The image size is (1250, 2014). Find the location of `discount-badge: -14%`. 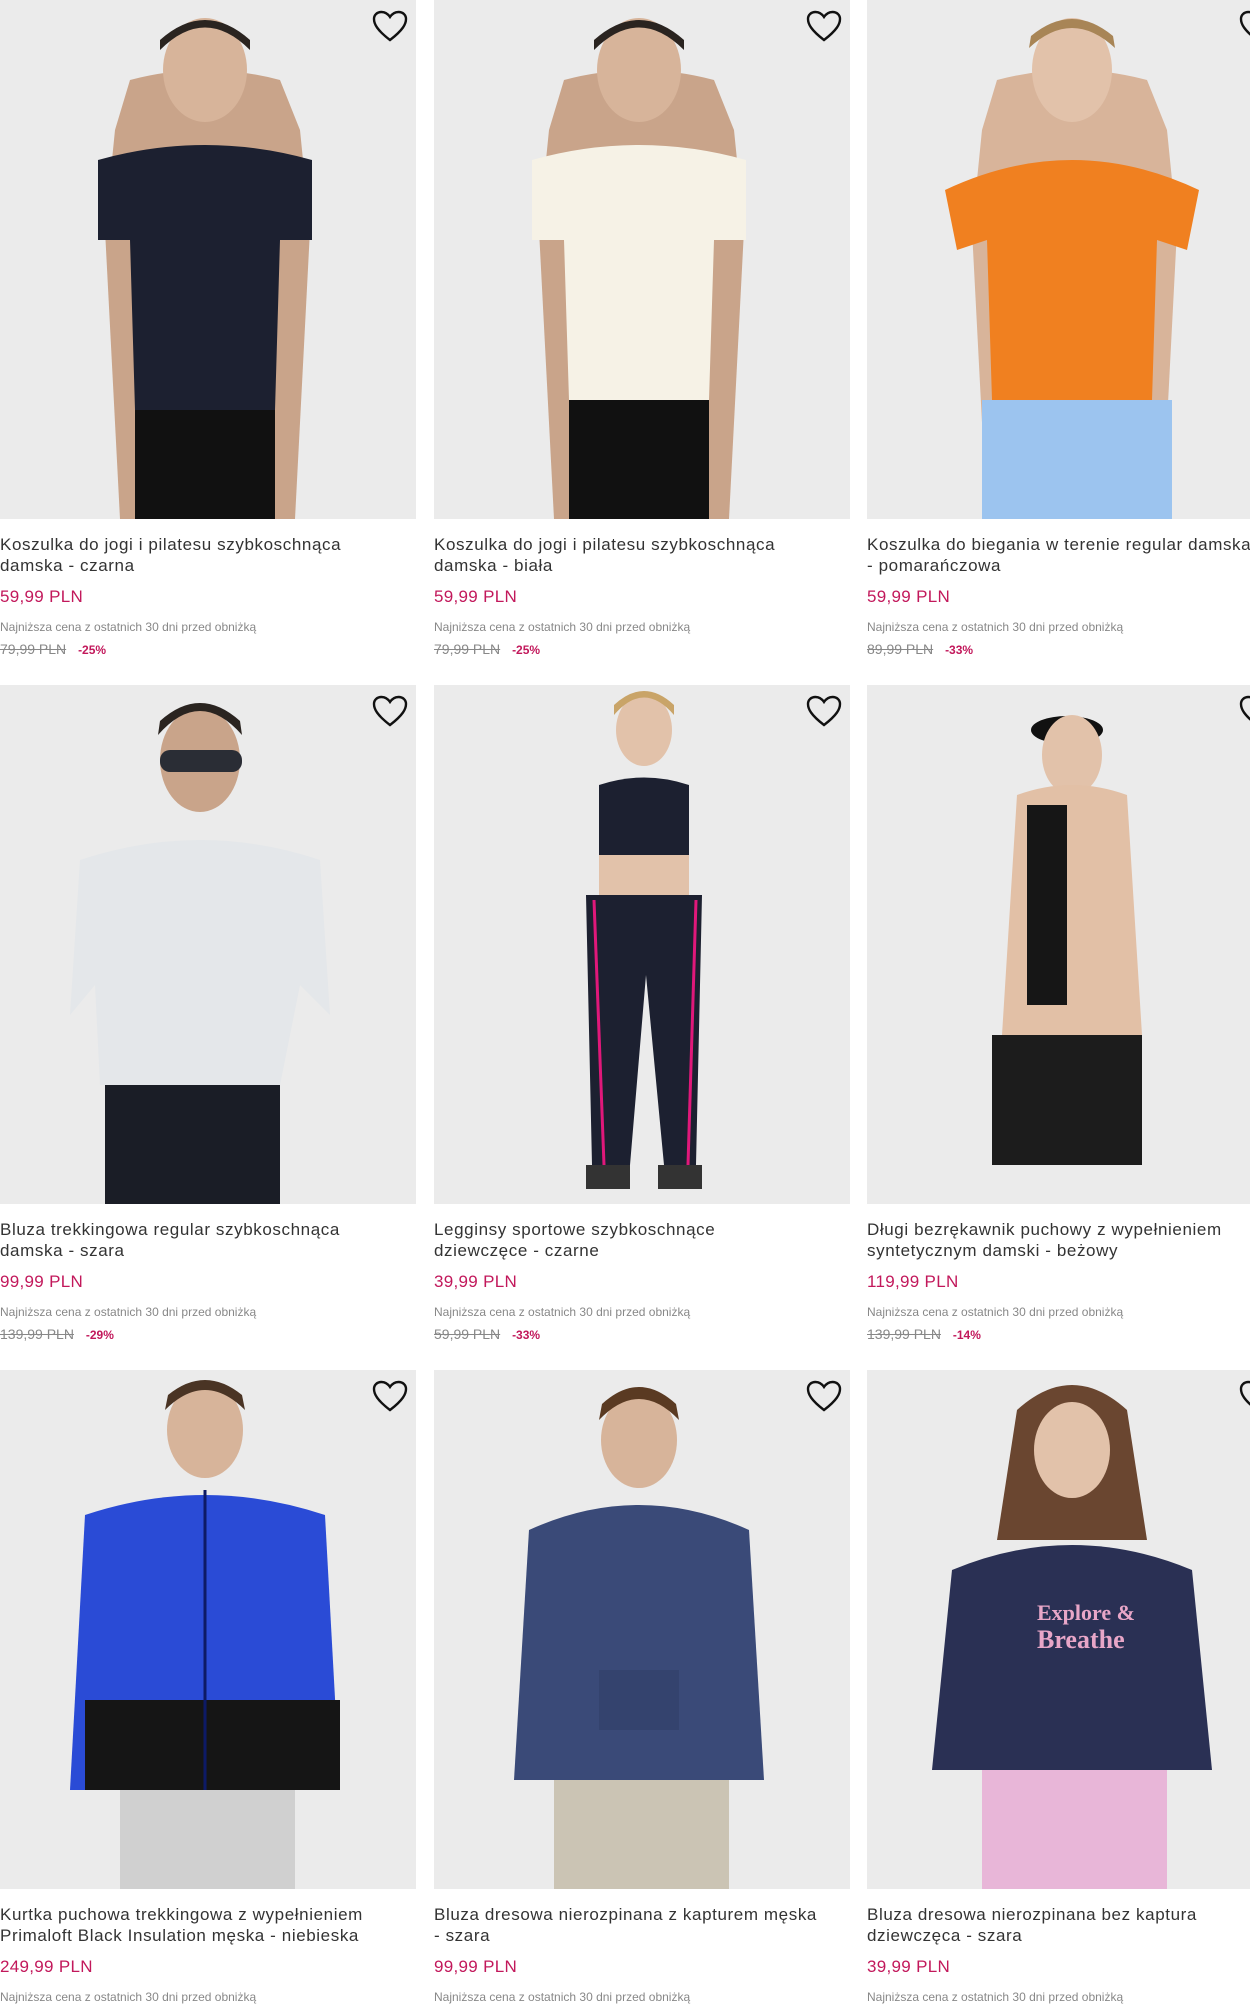

discount-badge: -14% is located at coordinates (966, 1335).